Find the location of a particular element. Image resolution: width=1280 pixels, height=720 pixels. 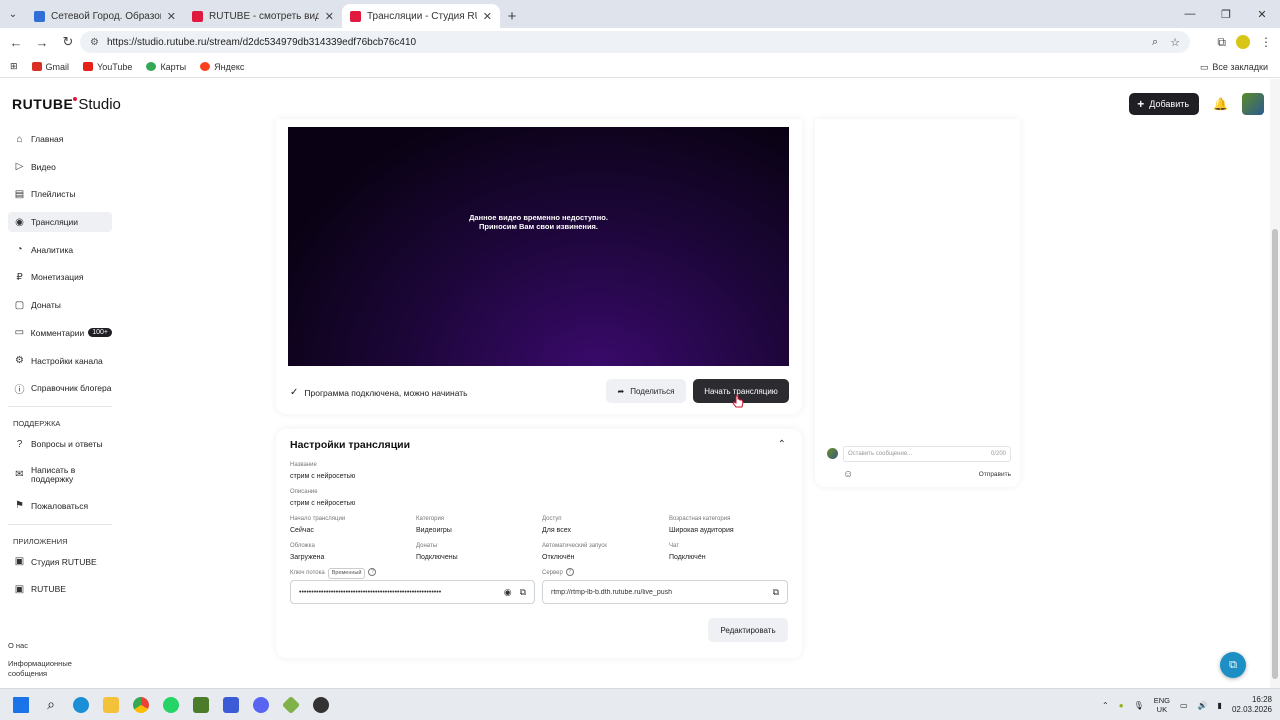

sidebar-item-report: ⚑ Пожаловаться is located at coordinates (60, 506).